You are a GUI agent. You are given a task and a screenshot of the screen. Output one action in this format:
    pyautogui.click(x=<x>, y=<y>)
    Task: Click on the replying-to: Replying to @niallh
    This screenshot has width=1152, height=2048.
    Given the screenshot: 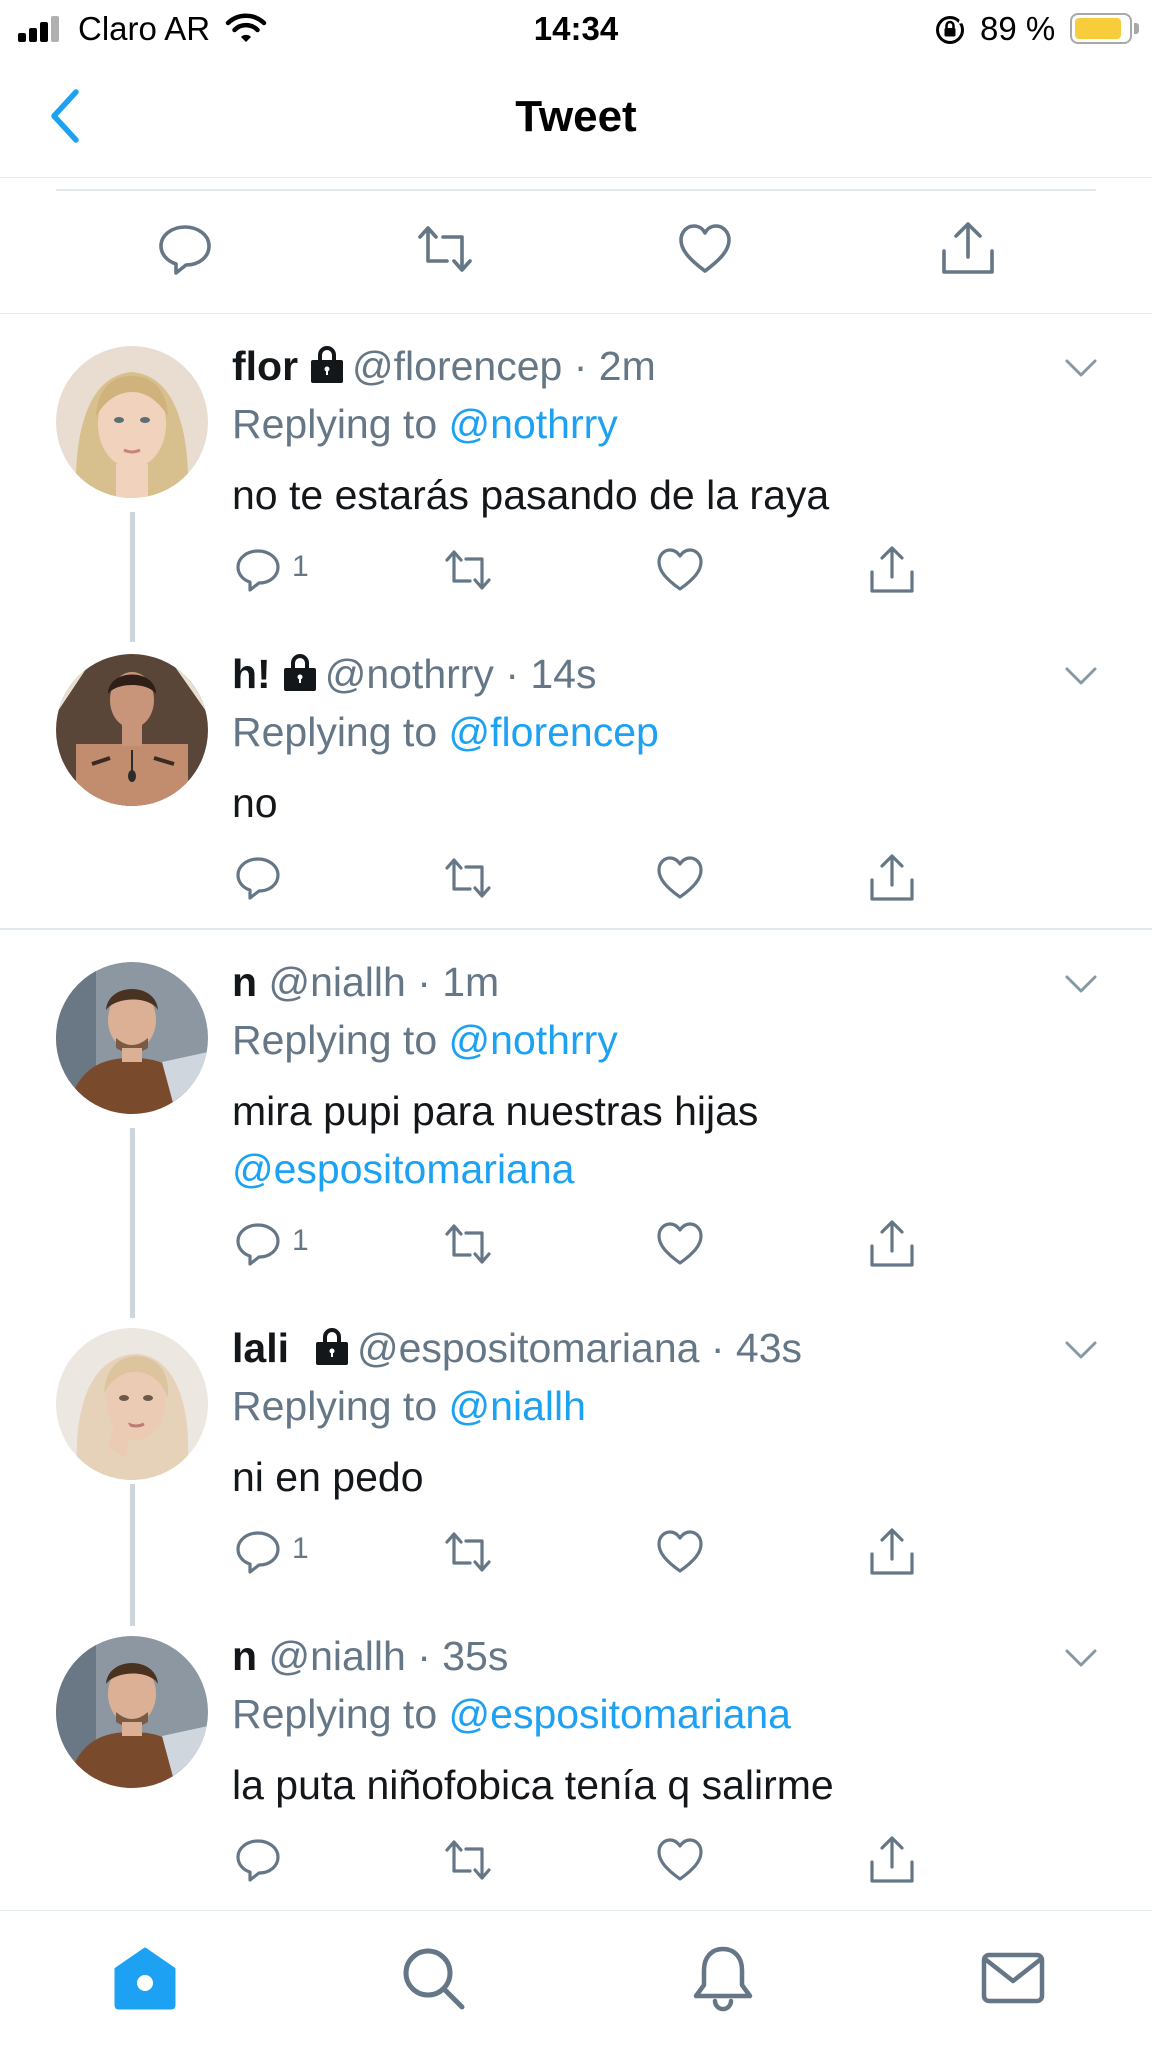 What is the action you would take?
    pyautogui.click(x=409, y=1406)
    